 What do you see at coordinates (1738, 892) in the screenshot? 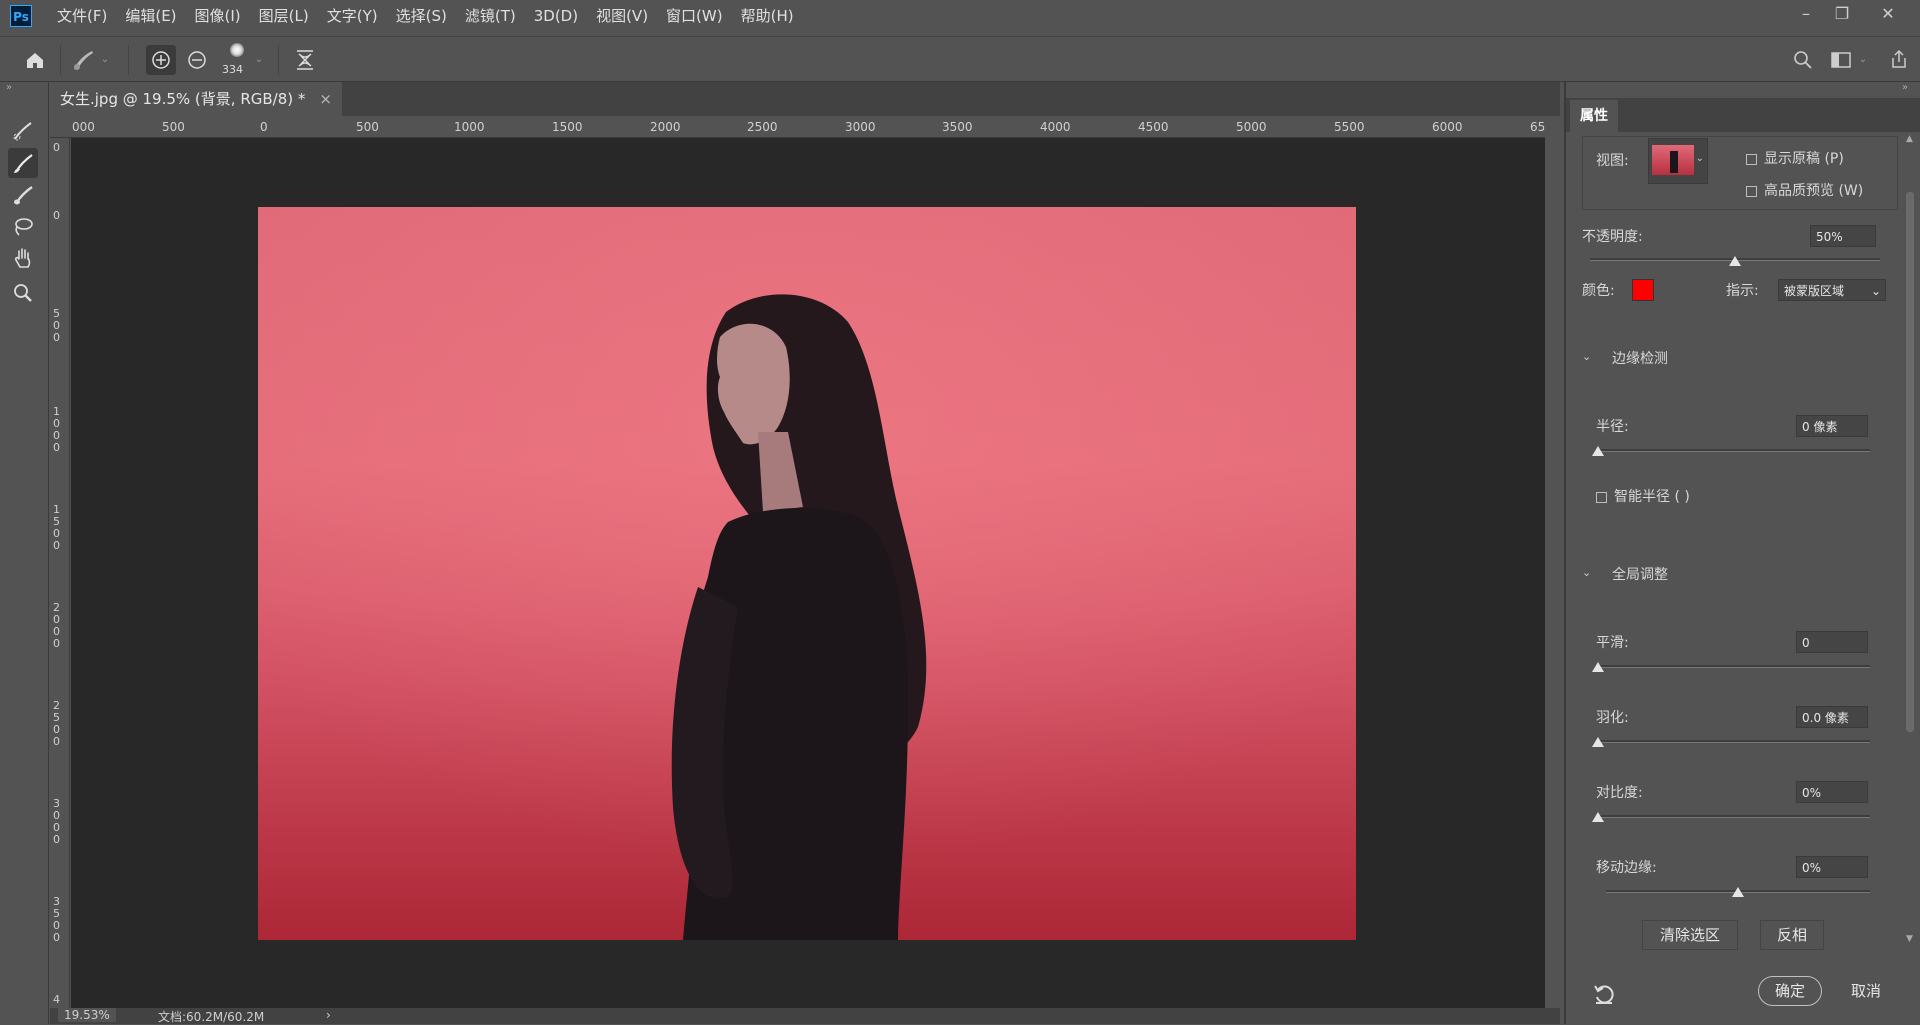
I see `shift-edge-slider-thumb` at bounding box center [1738, 892].